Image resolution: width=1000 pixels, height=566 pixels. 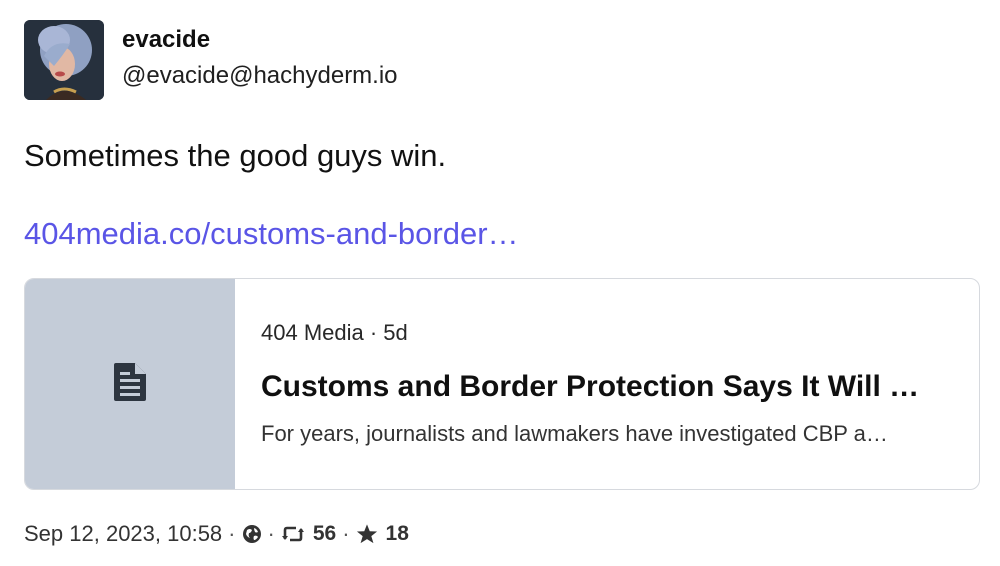 I want to click on avatar, so click(x=64, y=60).